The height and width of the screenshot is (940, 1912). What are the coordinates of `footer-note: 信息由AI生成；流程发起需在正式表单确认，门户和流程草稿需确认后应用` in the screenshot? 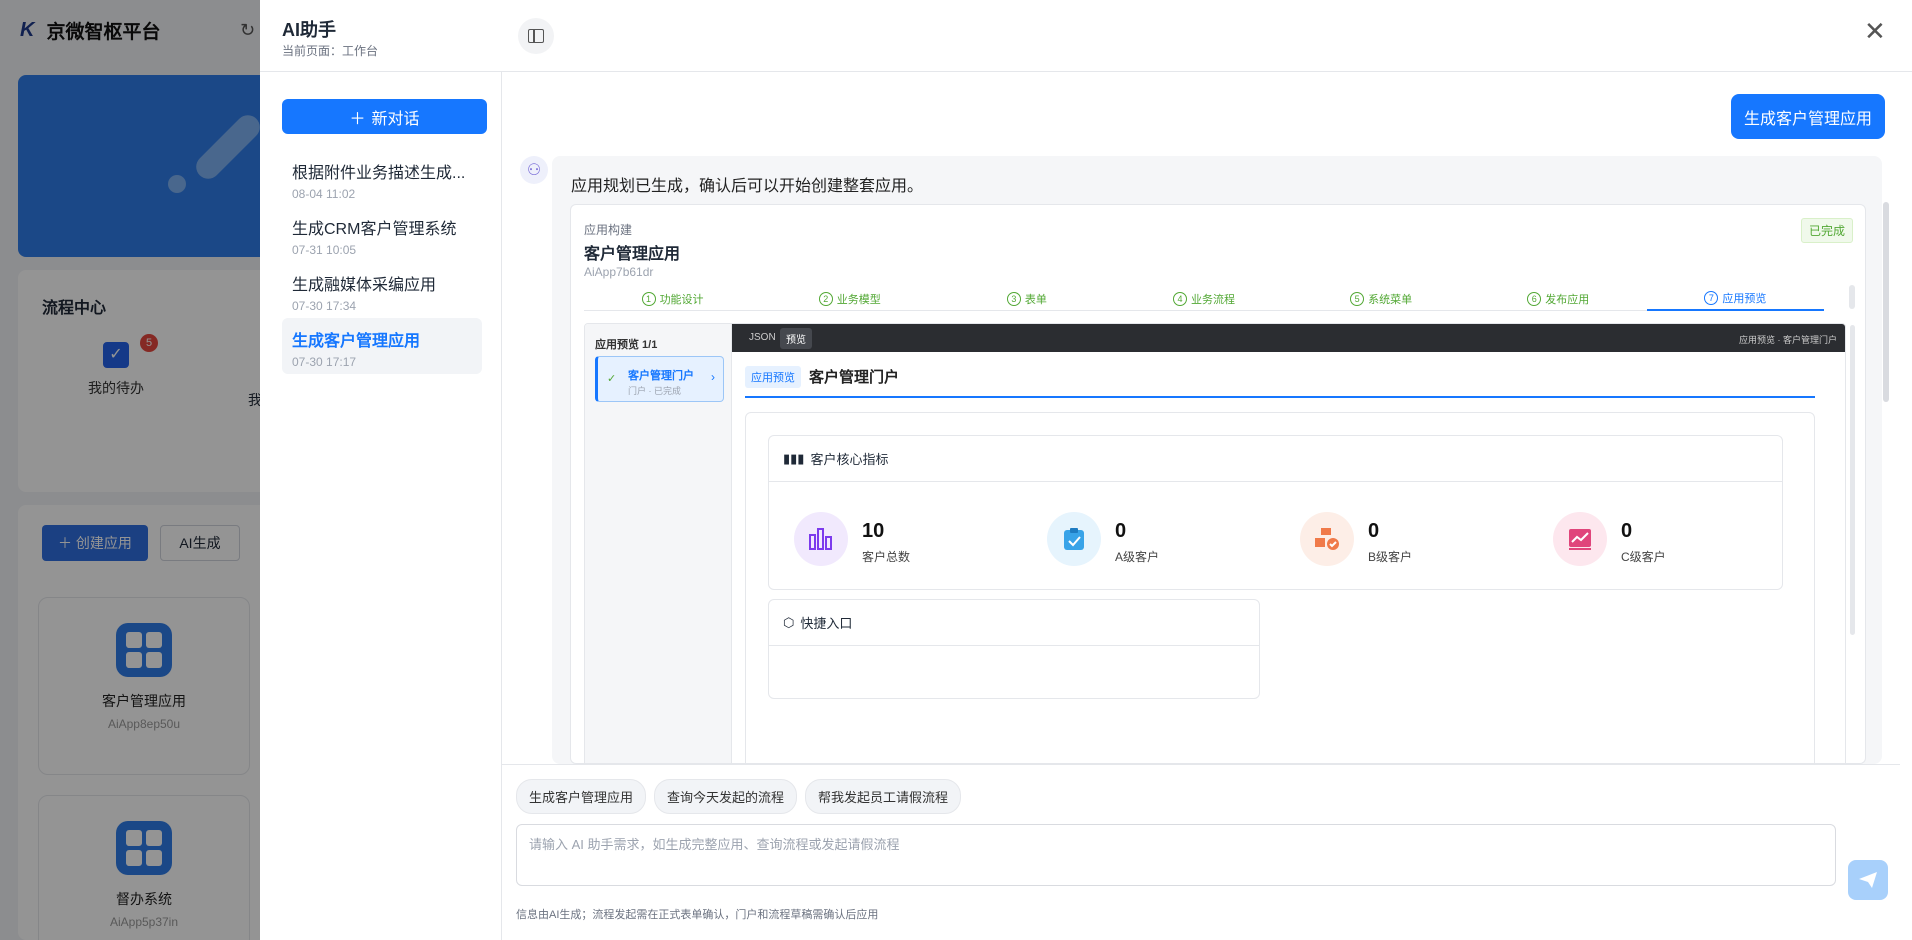 It's located at (697, 915).